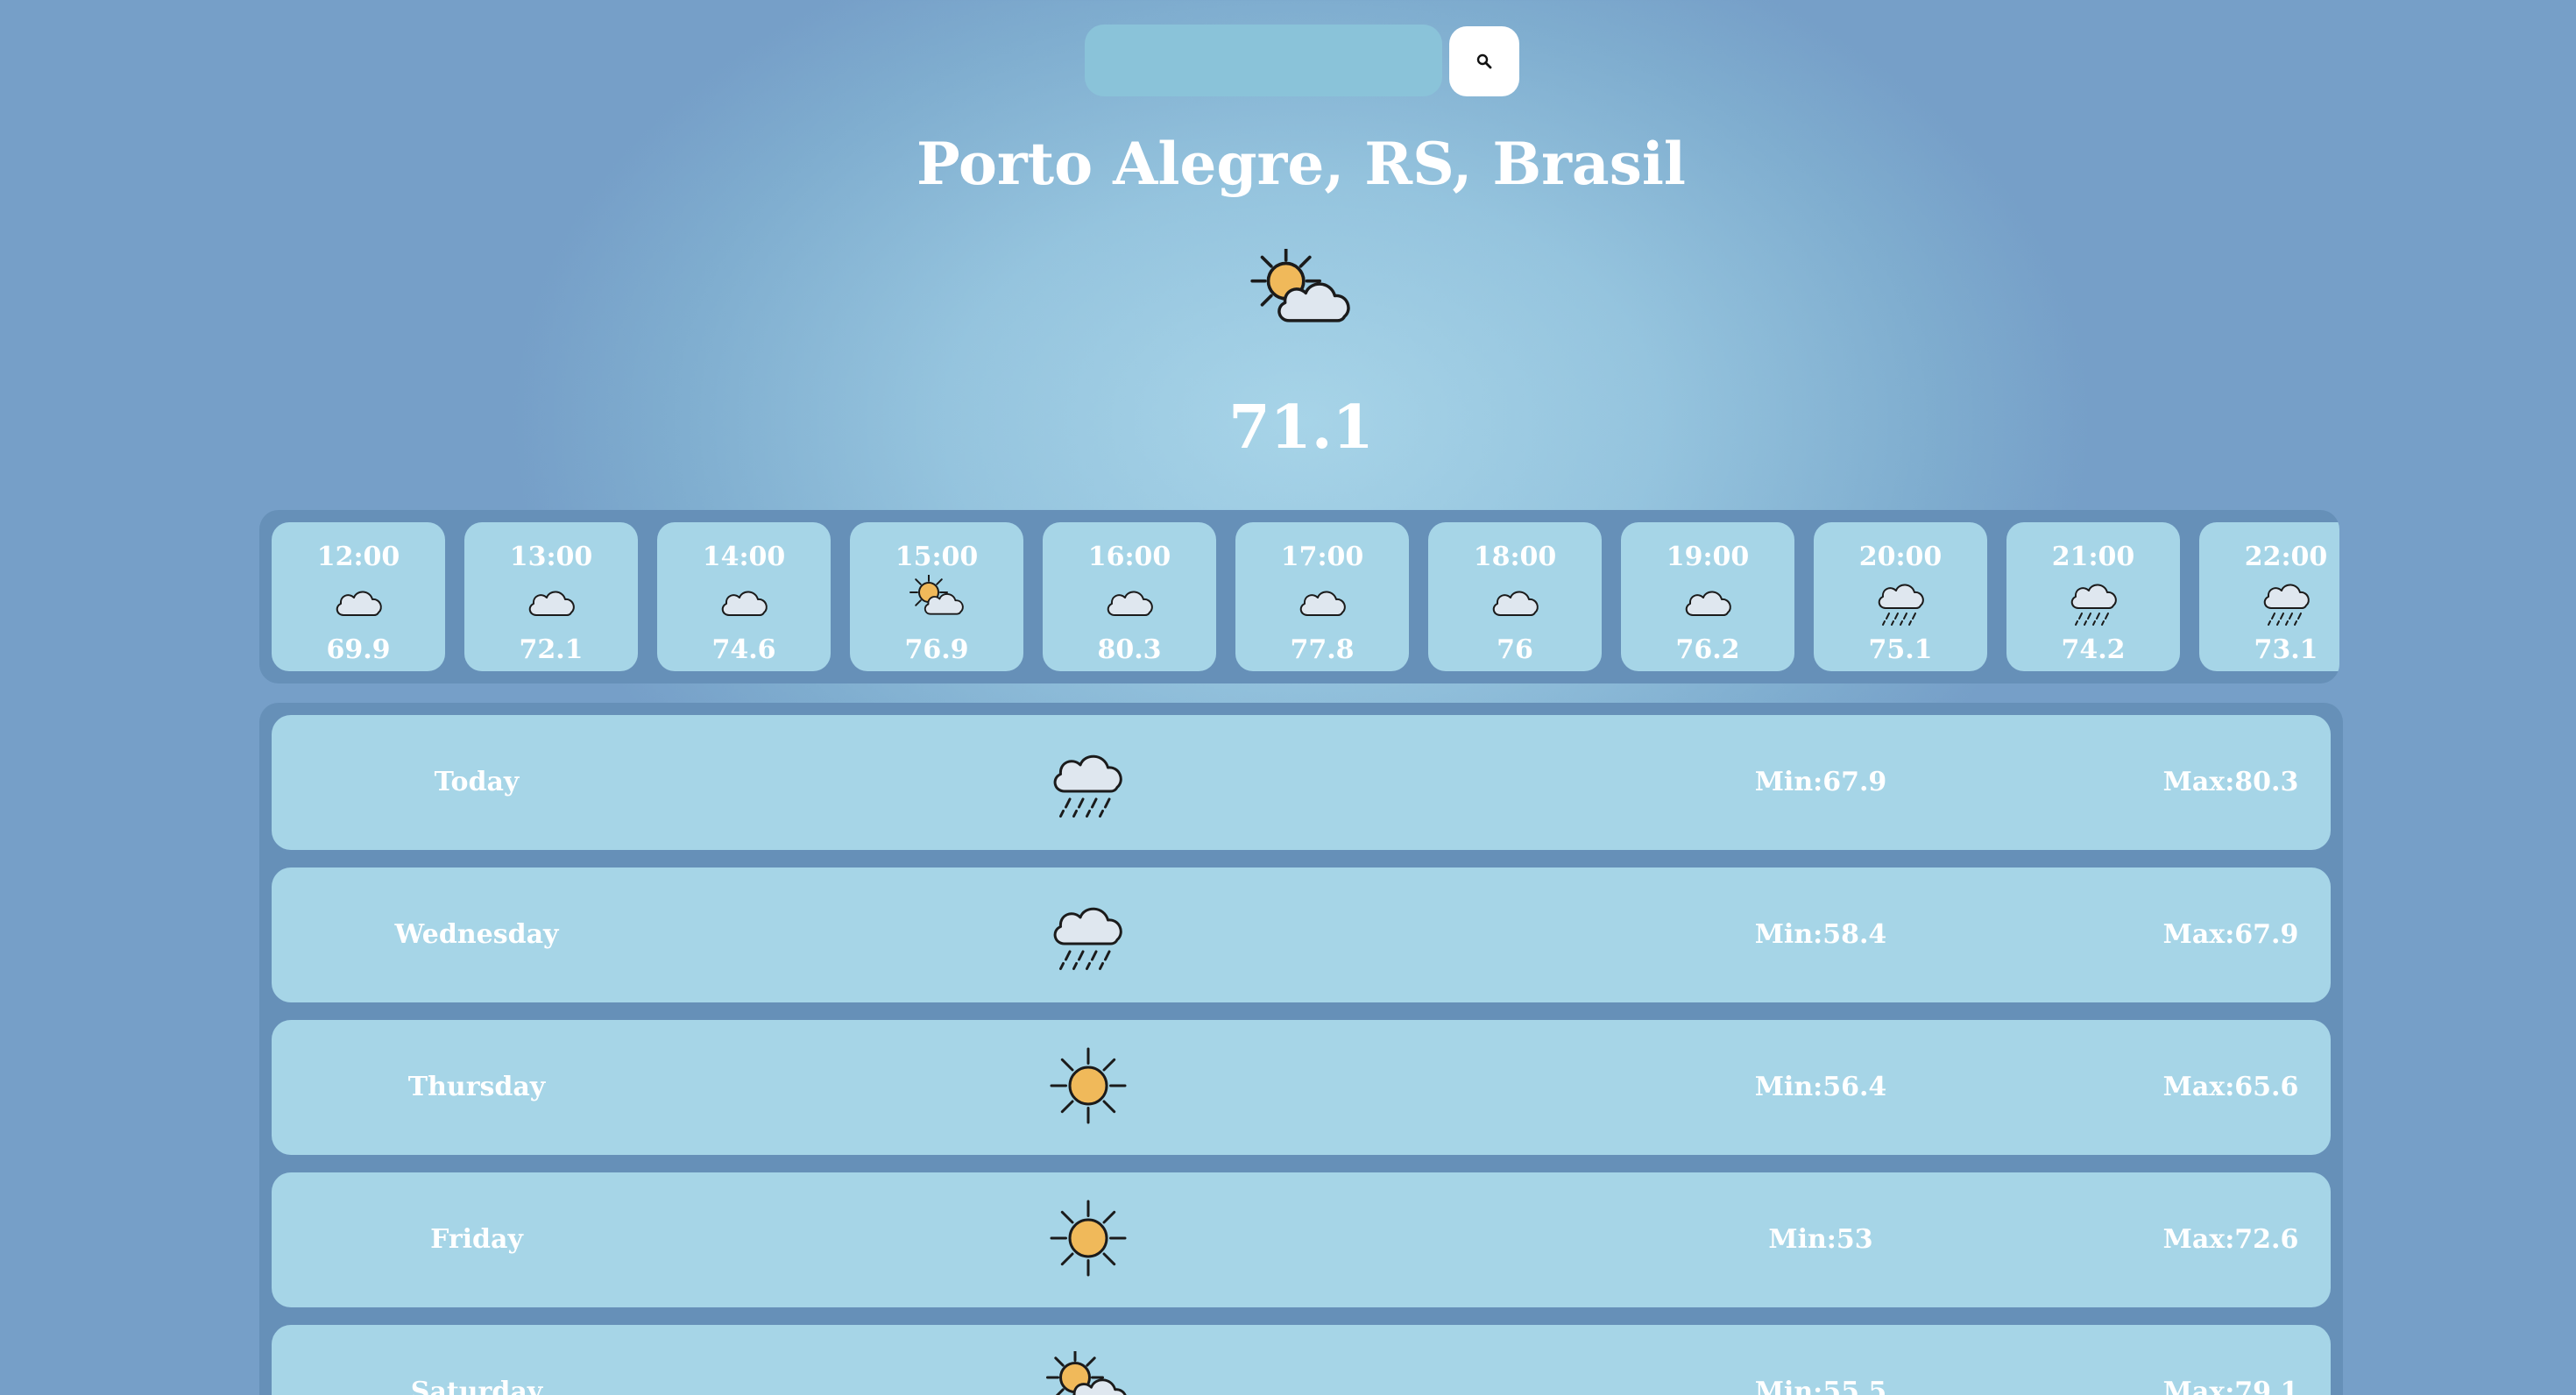 This screenshot has height=1395, width=2576. Describe the element at coordinates (551, 649) in the screenshot. I see `hourly-temperature: 72.1` at that location.